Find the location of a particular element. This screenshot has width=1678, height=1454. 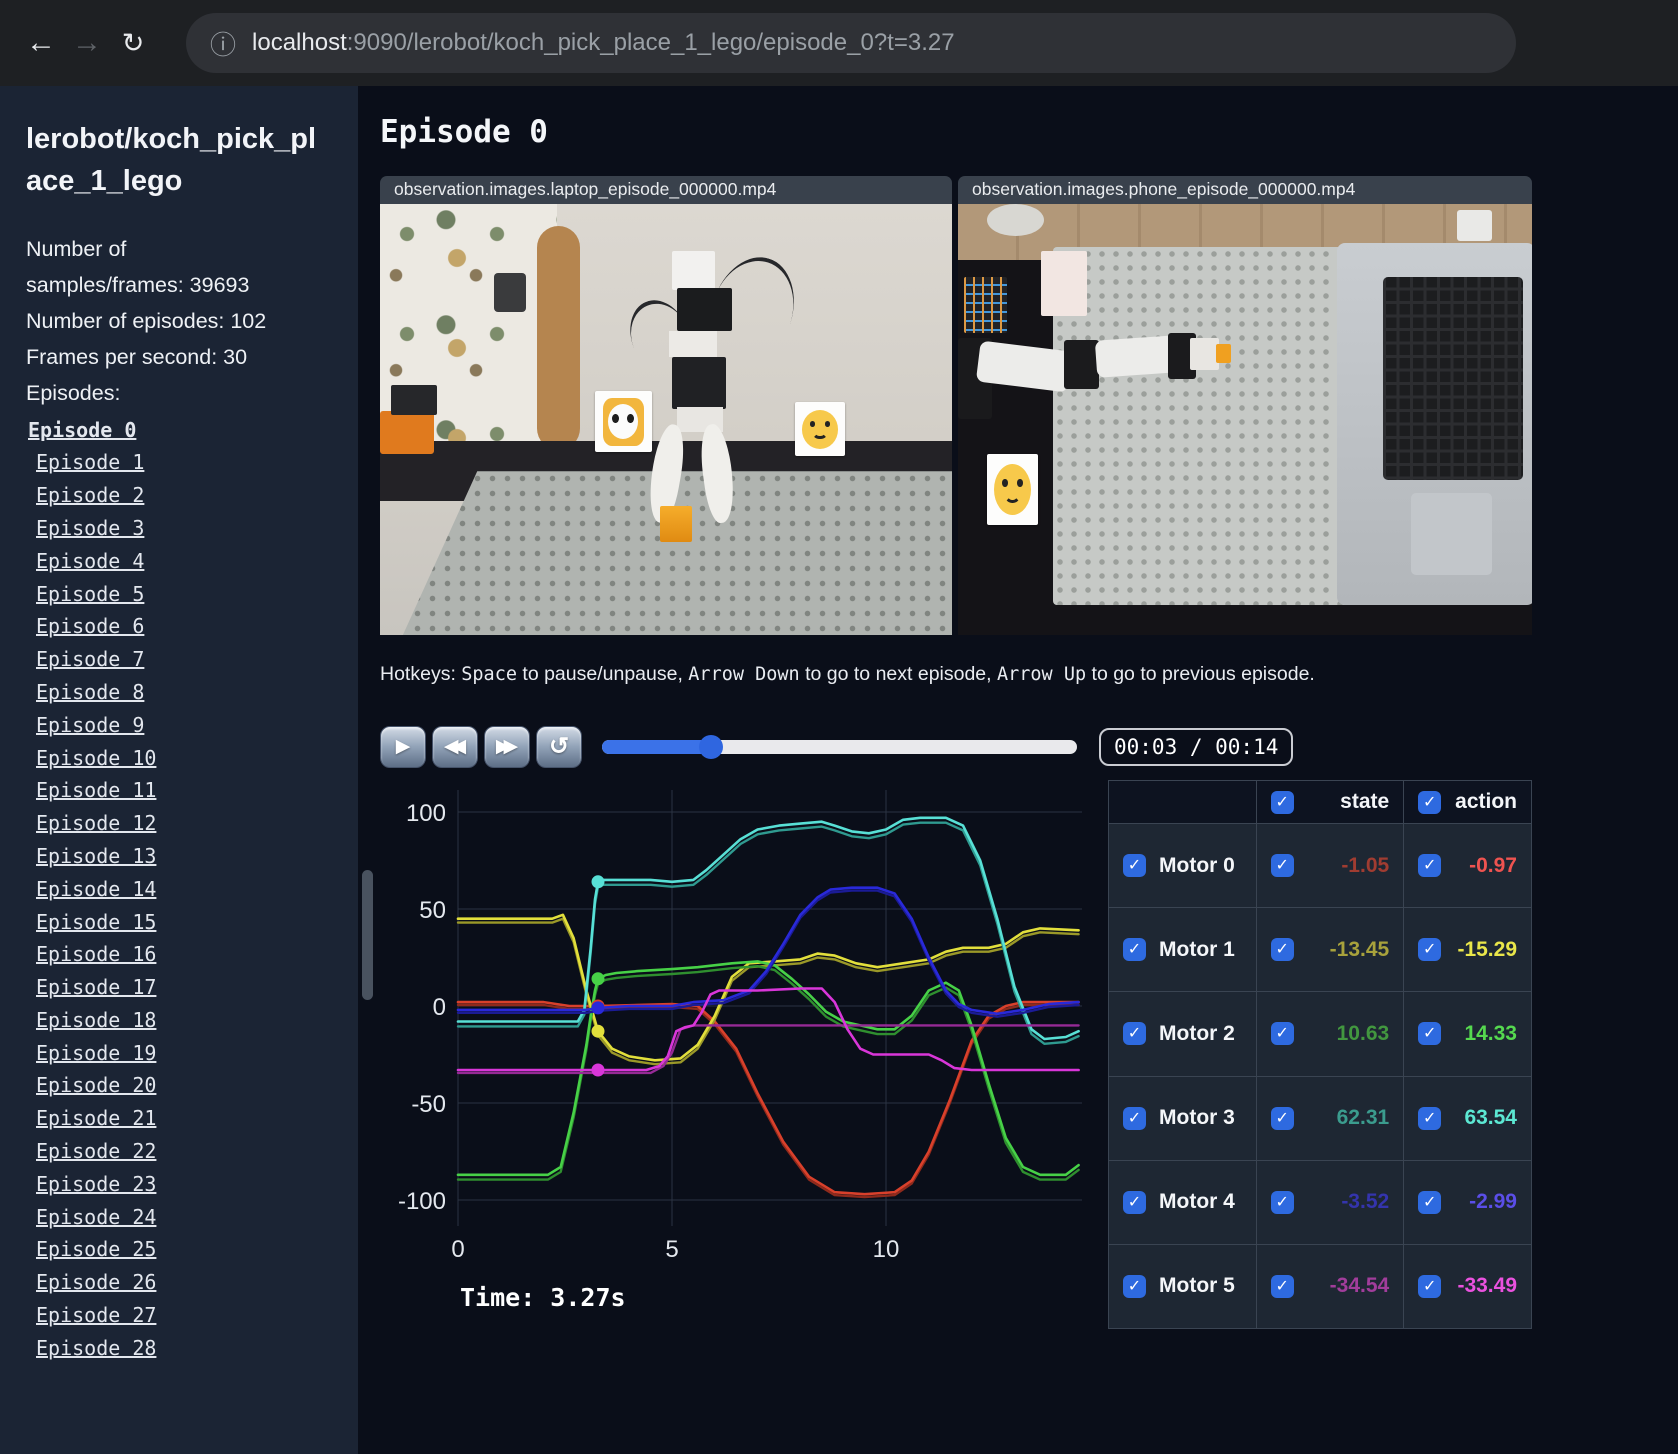

forward-icon: → is located at coordinates (87, 43).